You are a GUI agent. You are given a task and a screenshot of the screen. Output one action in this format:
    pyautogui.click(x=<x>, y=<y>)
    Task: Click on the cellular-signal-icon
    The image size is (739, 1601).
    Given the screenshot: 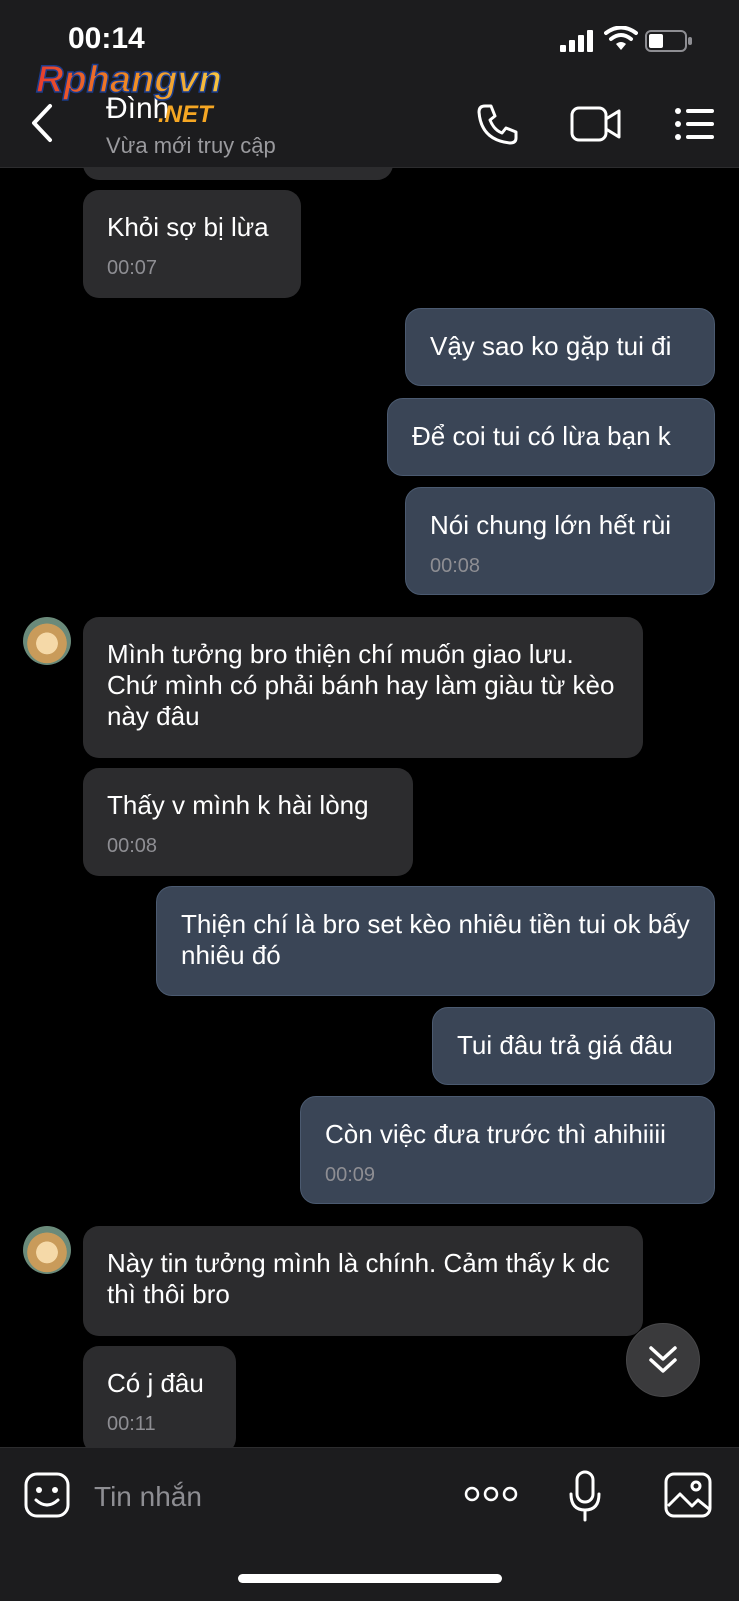 What is the action you would take?
    pyautogui.click(x=576, y=41)
    